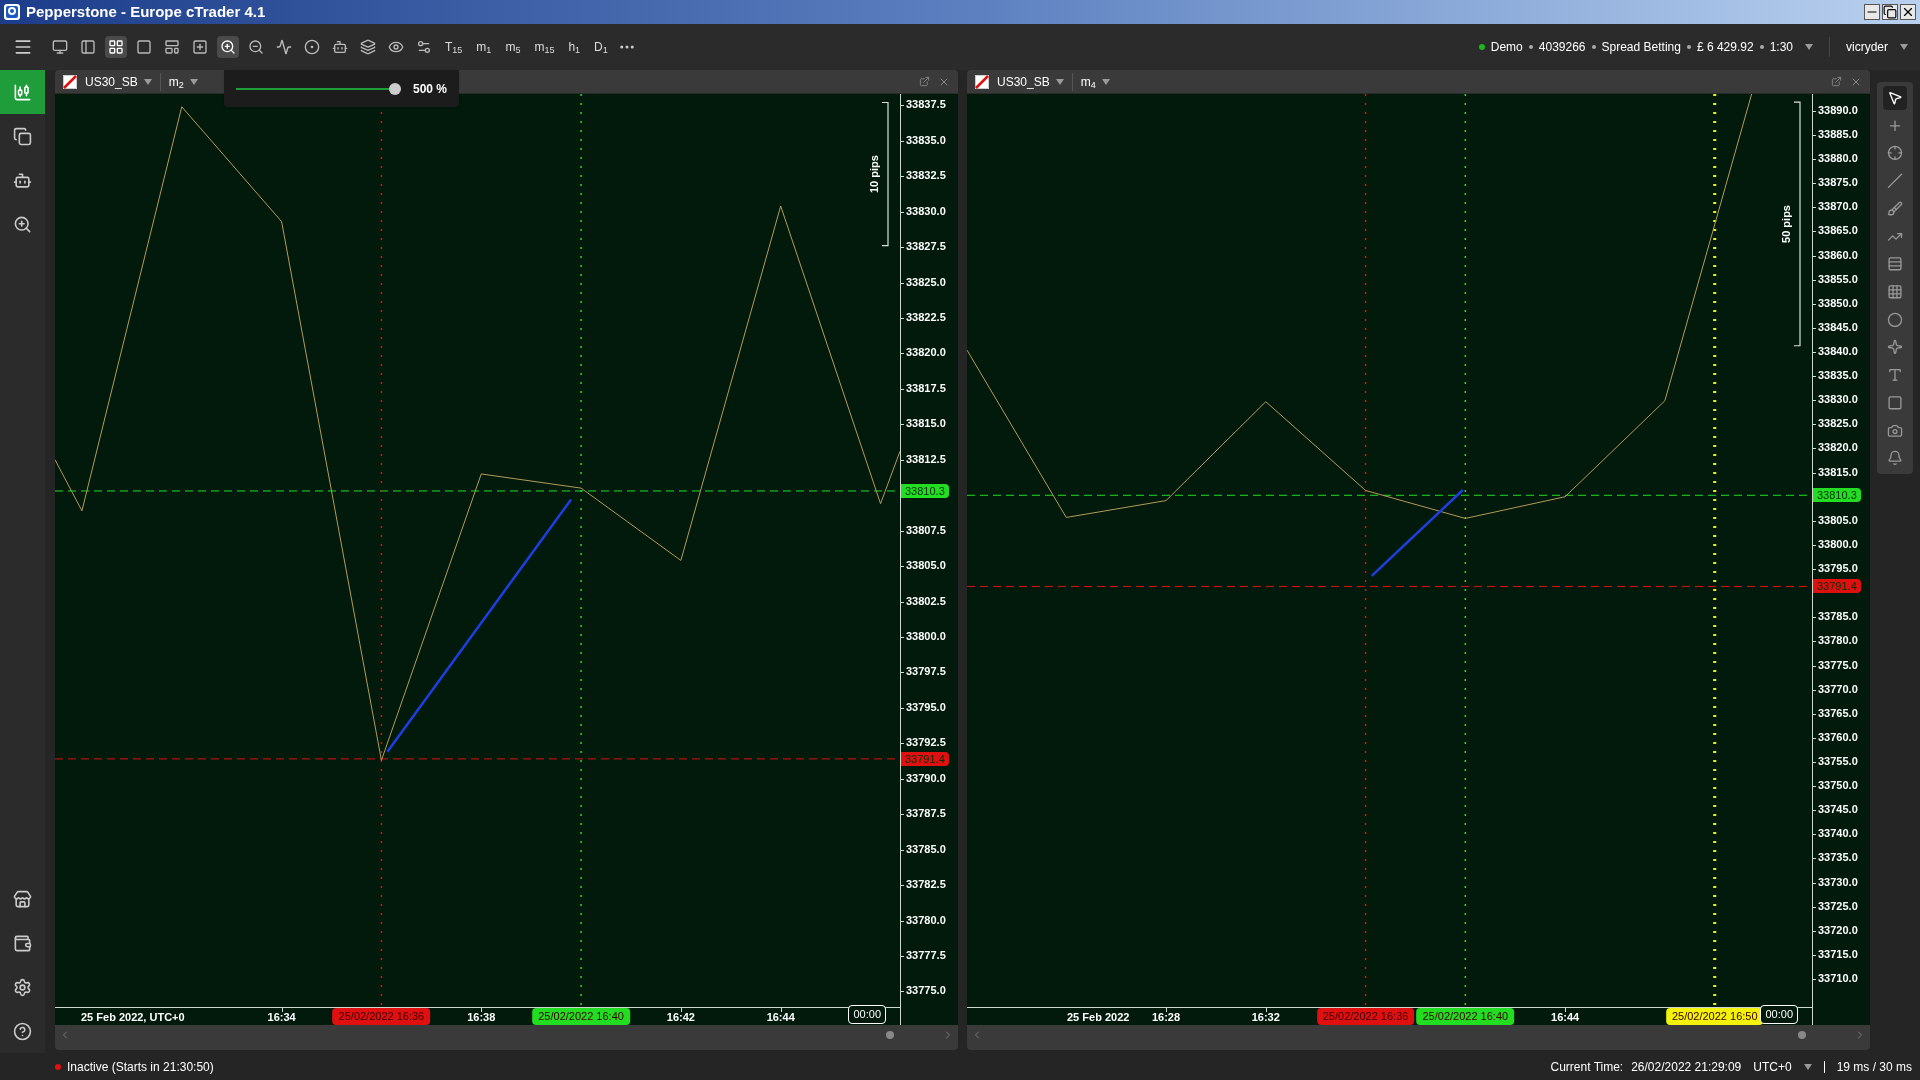 The height and width of the screenshot is (1080, 1920). I want to click on close-icon, so click(1908, 12).